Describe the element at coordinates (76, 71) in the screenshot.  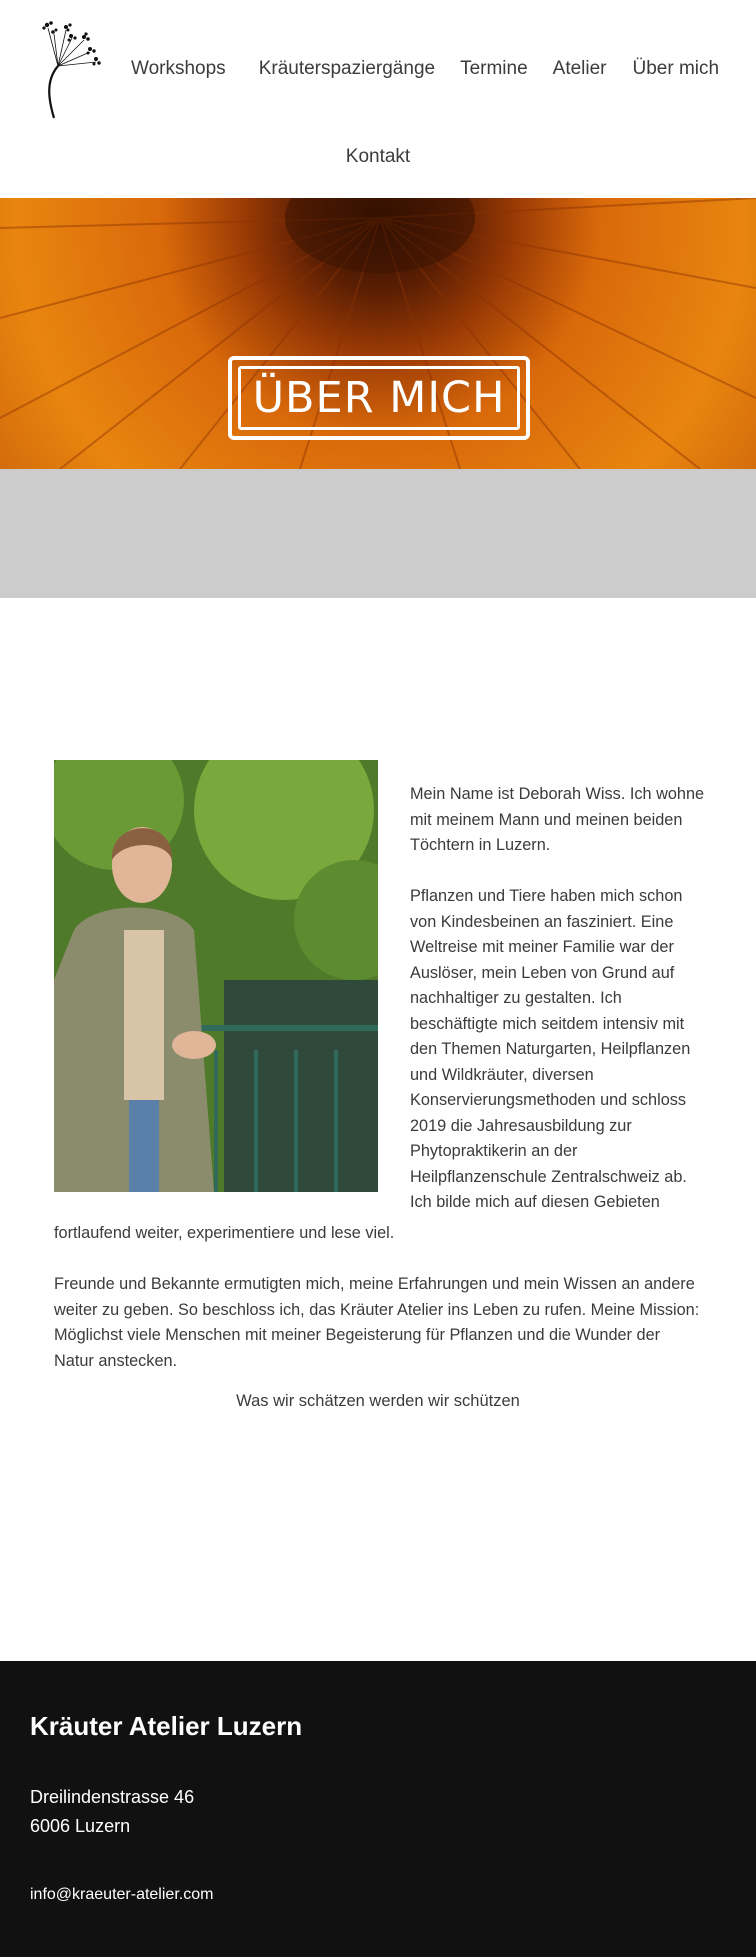
I see `herb-logo-icon` at that location.